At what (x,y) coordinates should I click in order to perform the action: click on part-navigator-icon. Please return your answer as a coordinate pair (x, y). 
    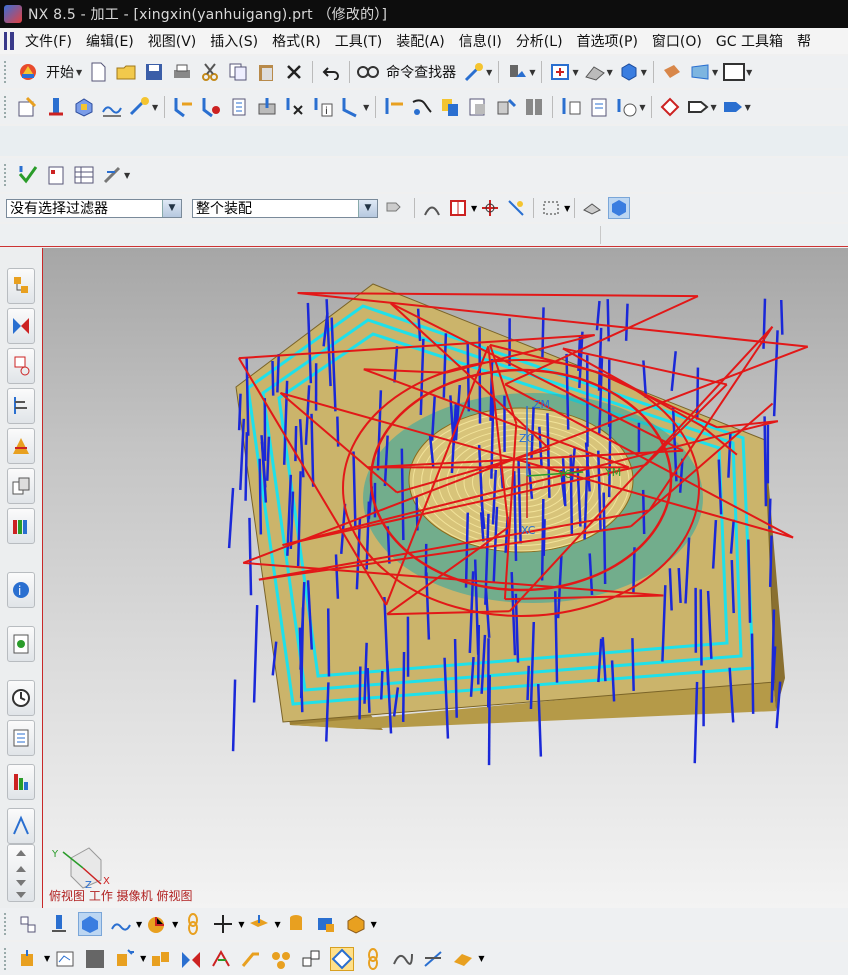
    Looking at the image, I should click on (21, 366).